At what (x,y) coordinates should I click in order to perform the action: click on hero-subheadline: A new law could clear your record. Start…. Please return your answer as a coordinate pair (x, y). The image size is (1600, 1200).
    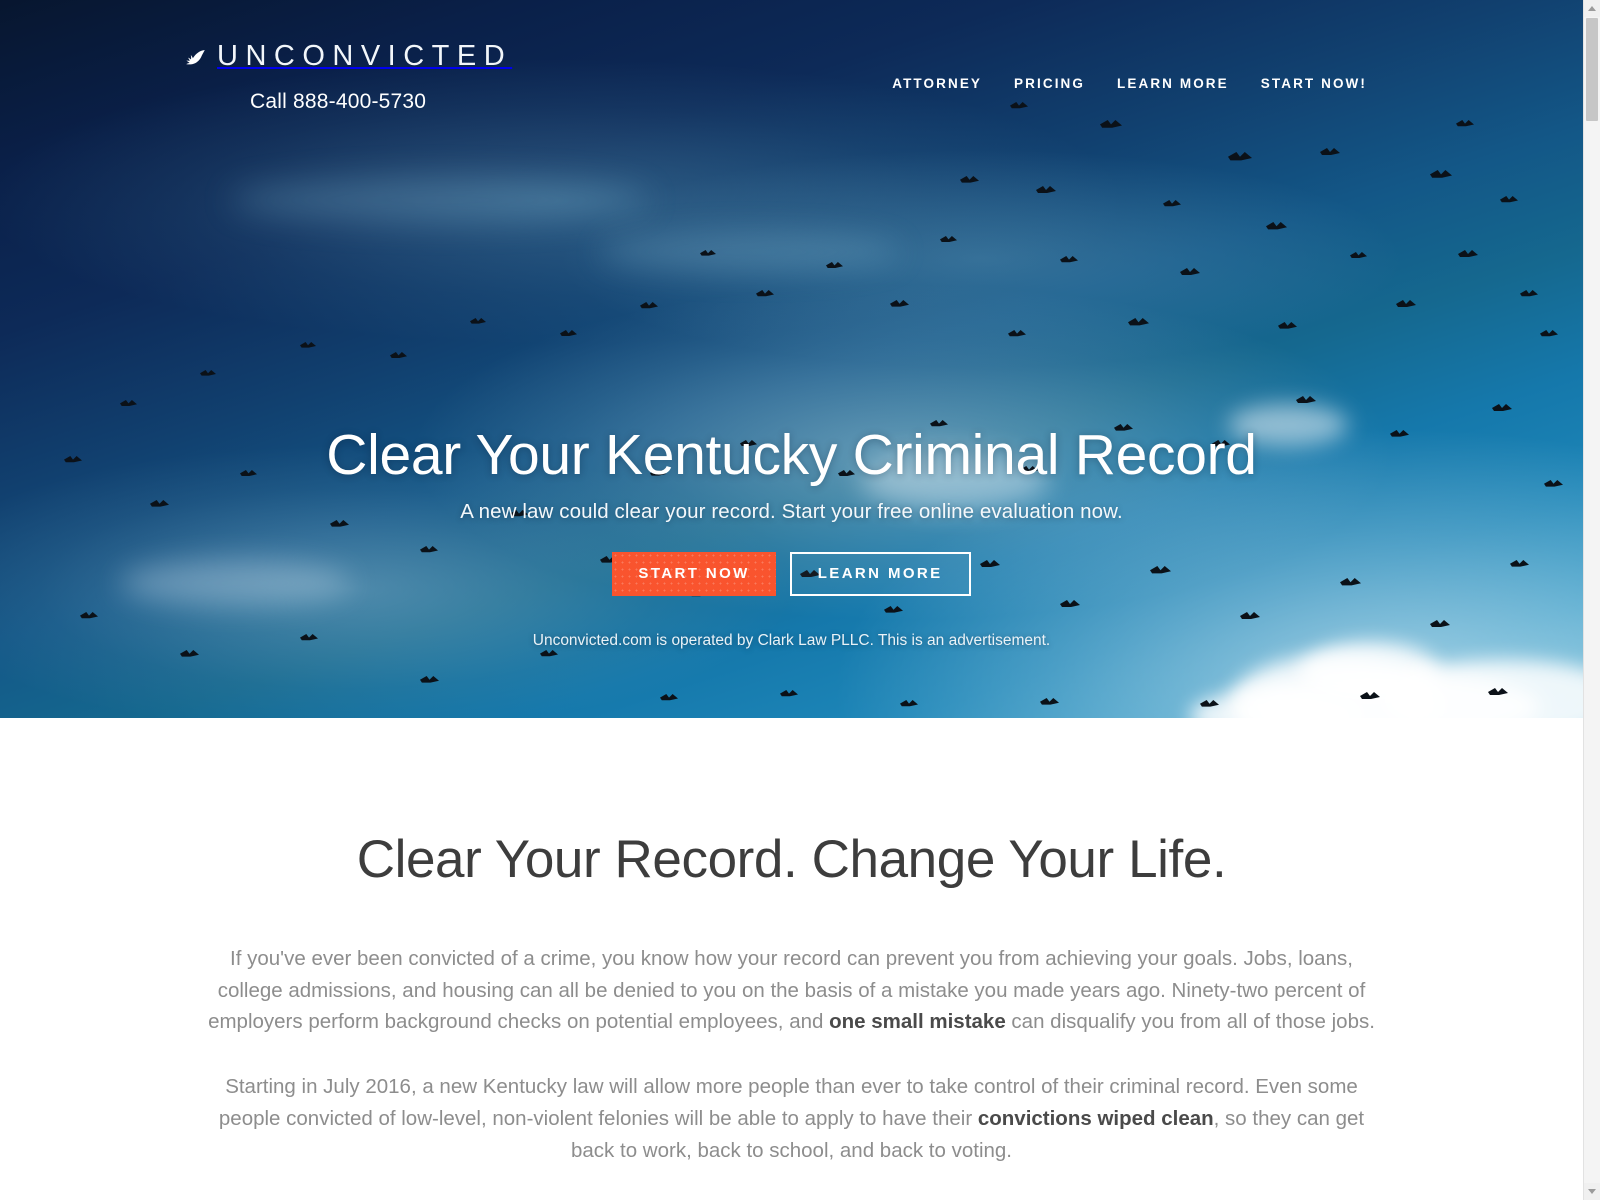
    Looking at the image, I should click on (791, 511).